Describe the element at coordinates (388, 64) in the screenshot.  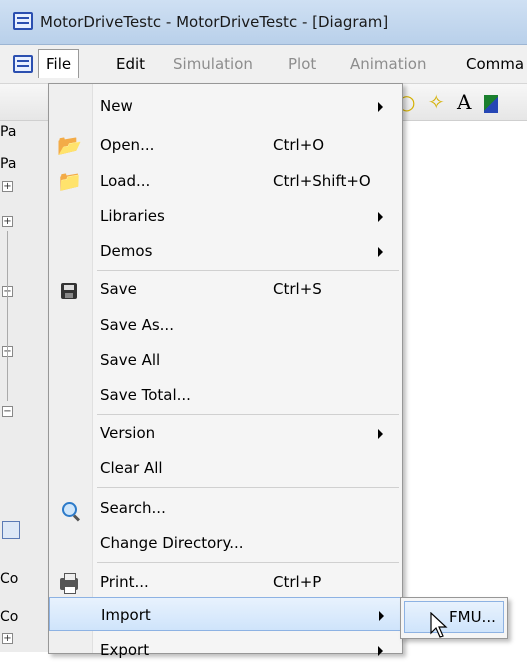
I see `menu-animation: Animation` at that location.